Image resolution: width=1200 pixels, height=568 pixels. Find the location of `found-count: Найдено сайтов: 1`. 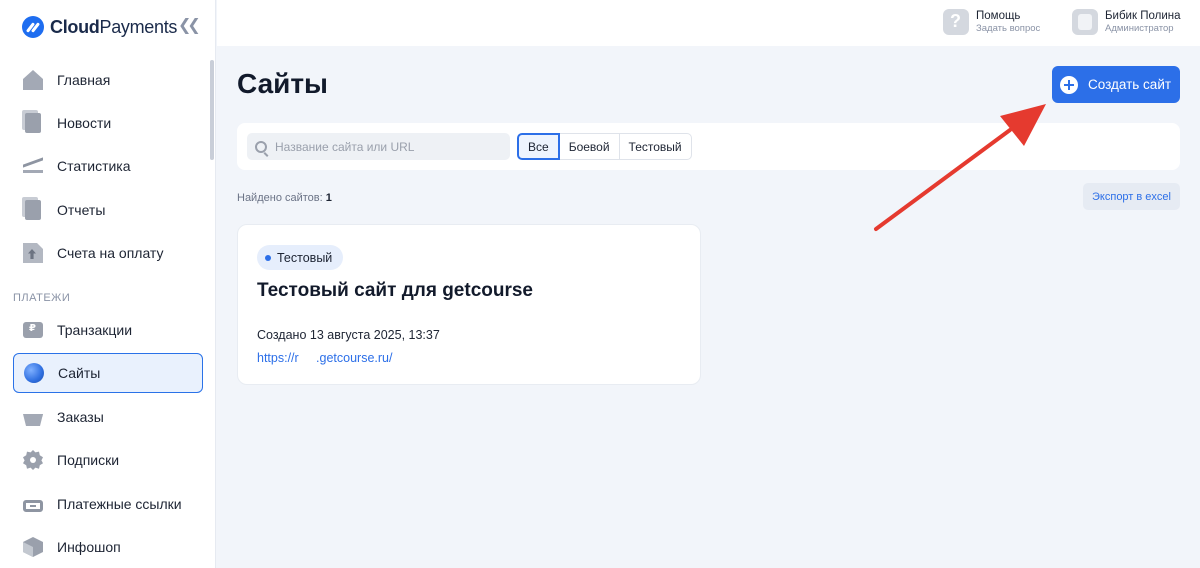

found-count: Найдено сайтов: 1 is located at coordinates (284, 198).